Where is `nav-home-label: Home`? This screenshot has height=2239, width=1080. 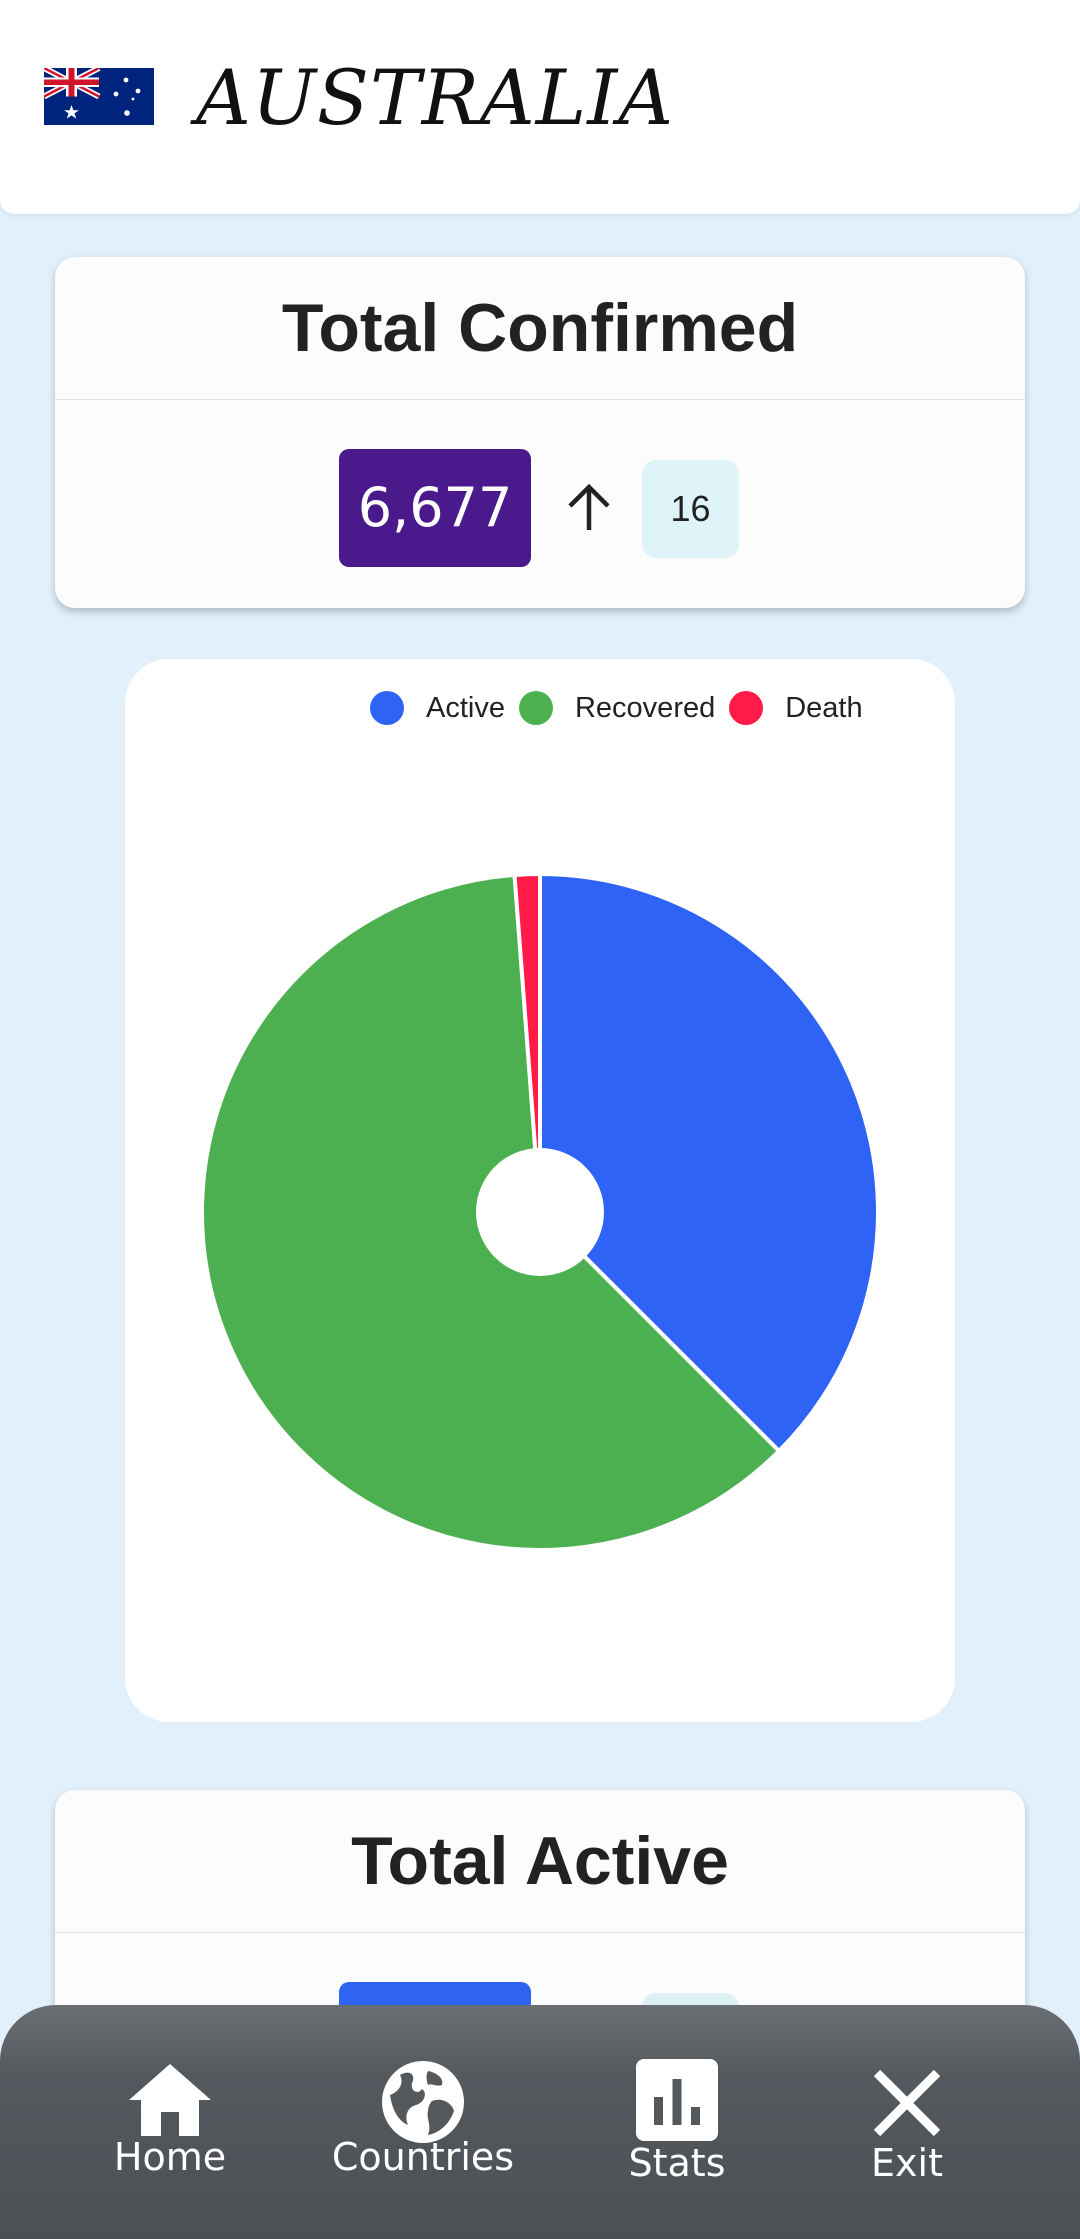 nav-home-label: Home is located at coordinates (170, 2157).